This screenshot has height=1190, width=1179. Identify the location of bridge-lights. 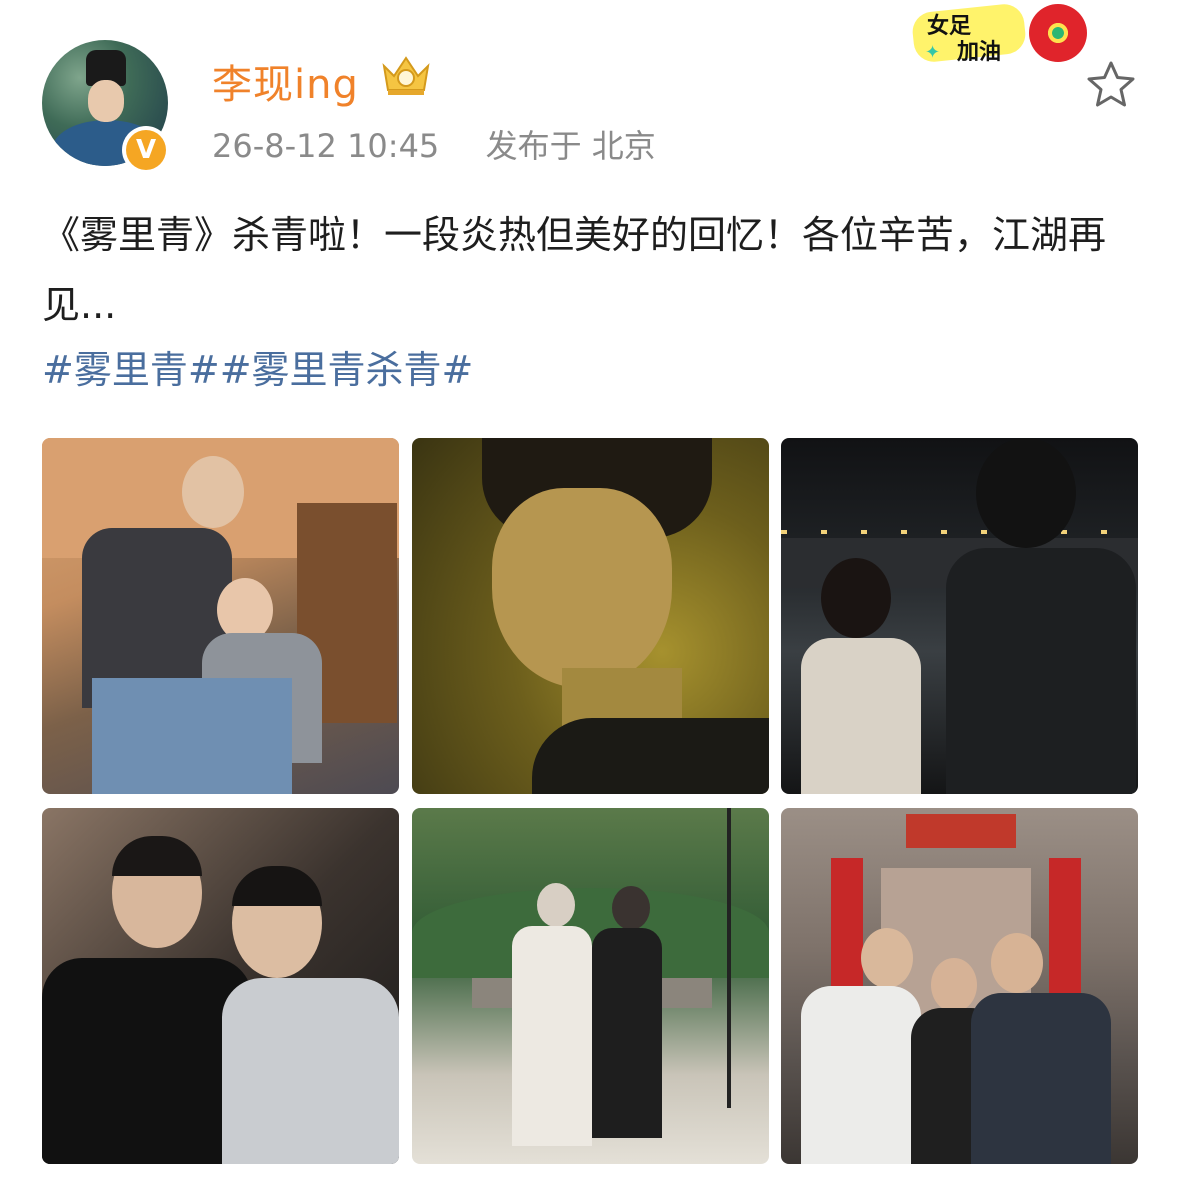
(959, 532).